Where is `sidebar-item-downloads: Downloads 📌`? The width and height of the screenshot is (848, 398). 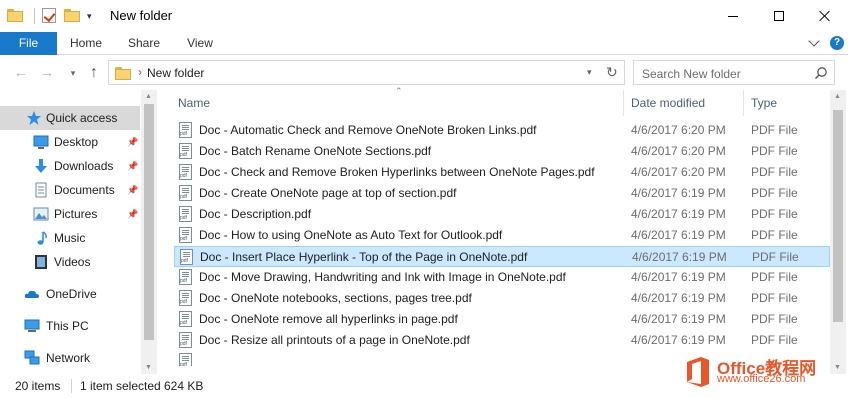
sidebar-item-downloads: Downloads 📌 is located at coordinates (70, 166).